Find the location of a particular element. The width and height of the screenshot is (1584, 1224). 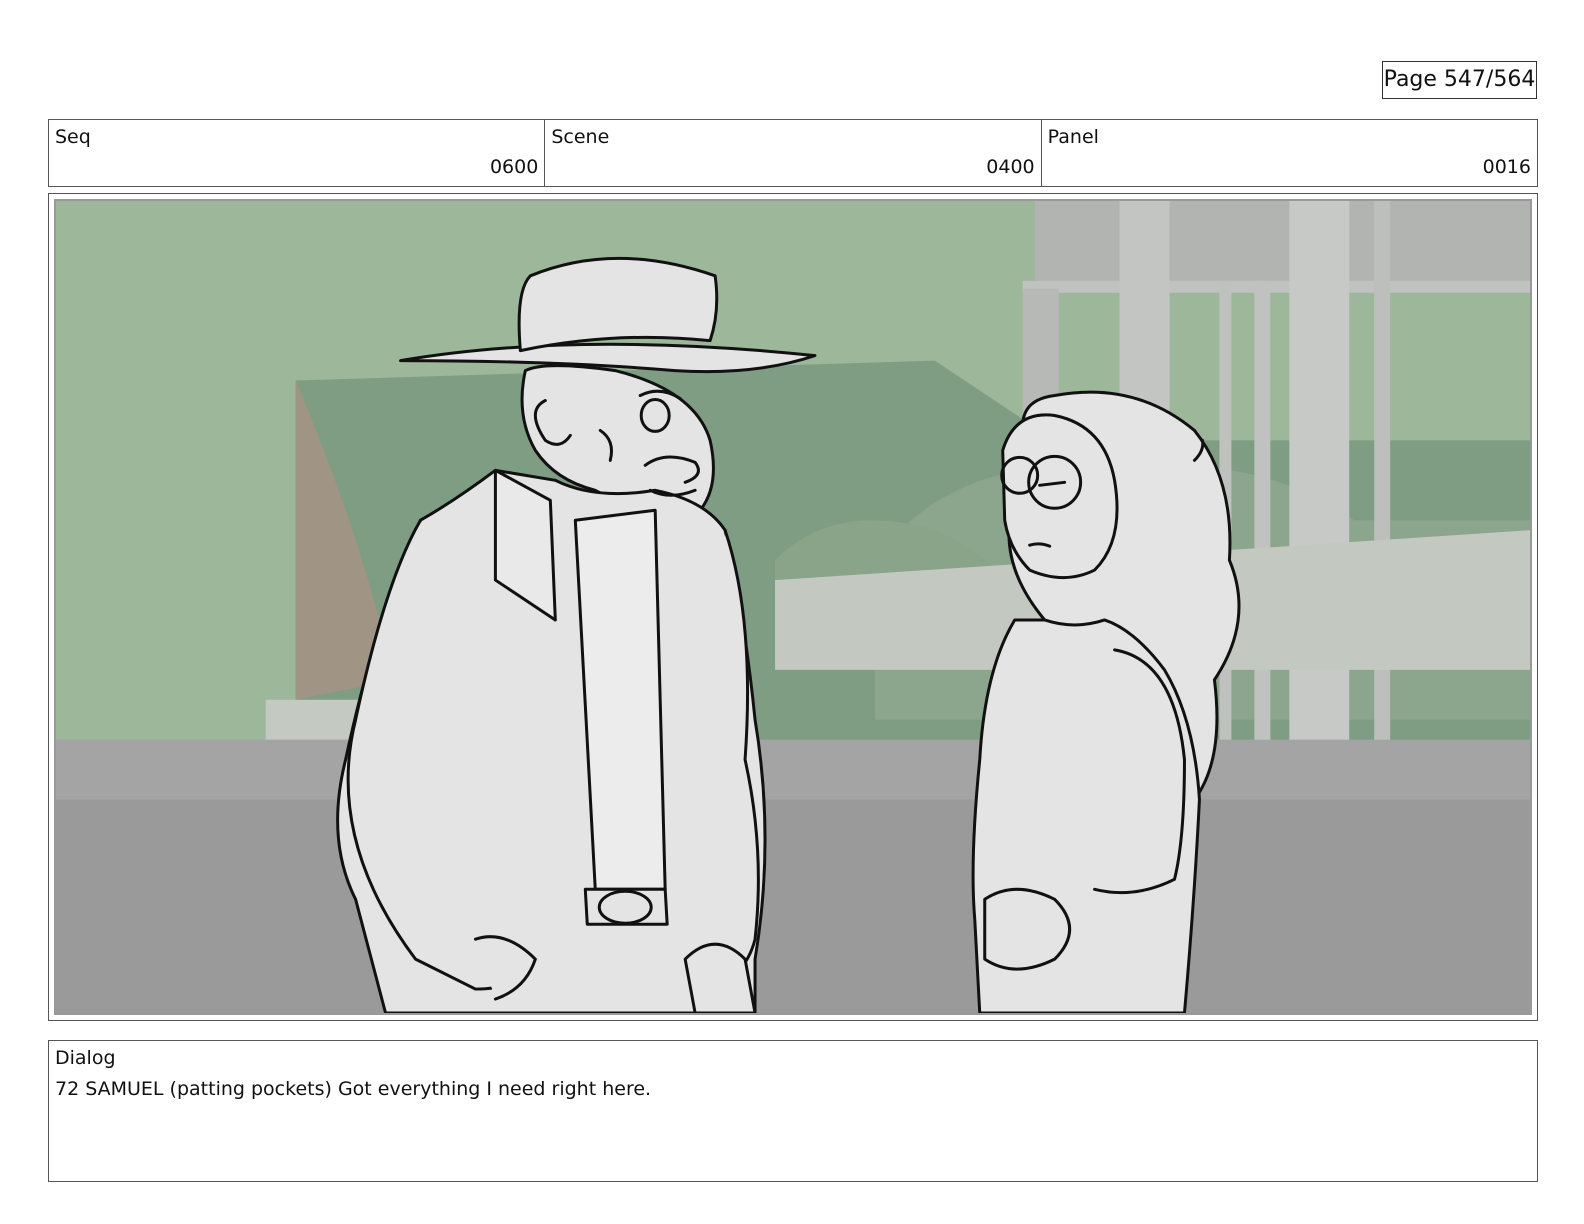

panel-label: Panel is located at coordinates (1073, 137).